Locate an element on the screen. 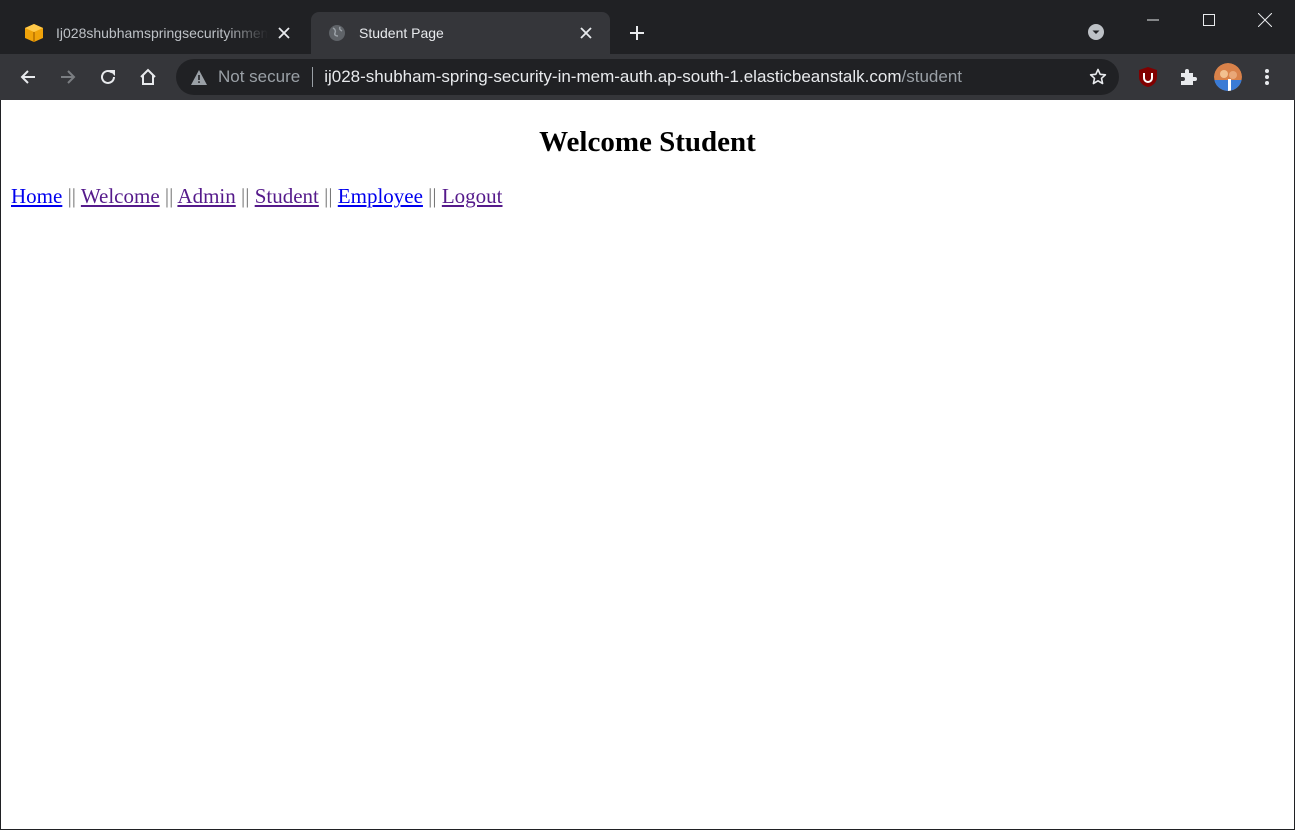 Image resolution: width=1295 pixels, height=830 pixels. employee-link: Employee is located at coordinates (380, 196).